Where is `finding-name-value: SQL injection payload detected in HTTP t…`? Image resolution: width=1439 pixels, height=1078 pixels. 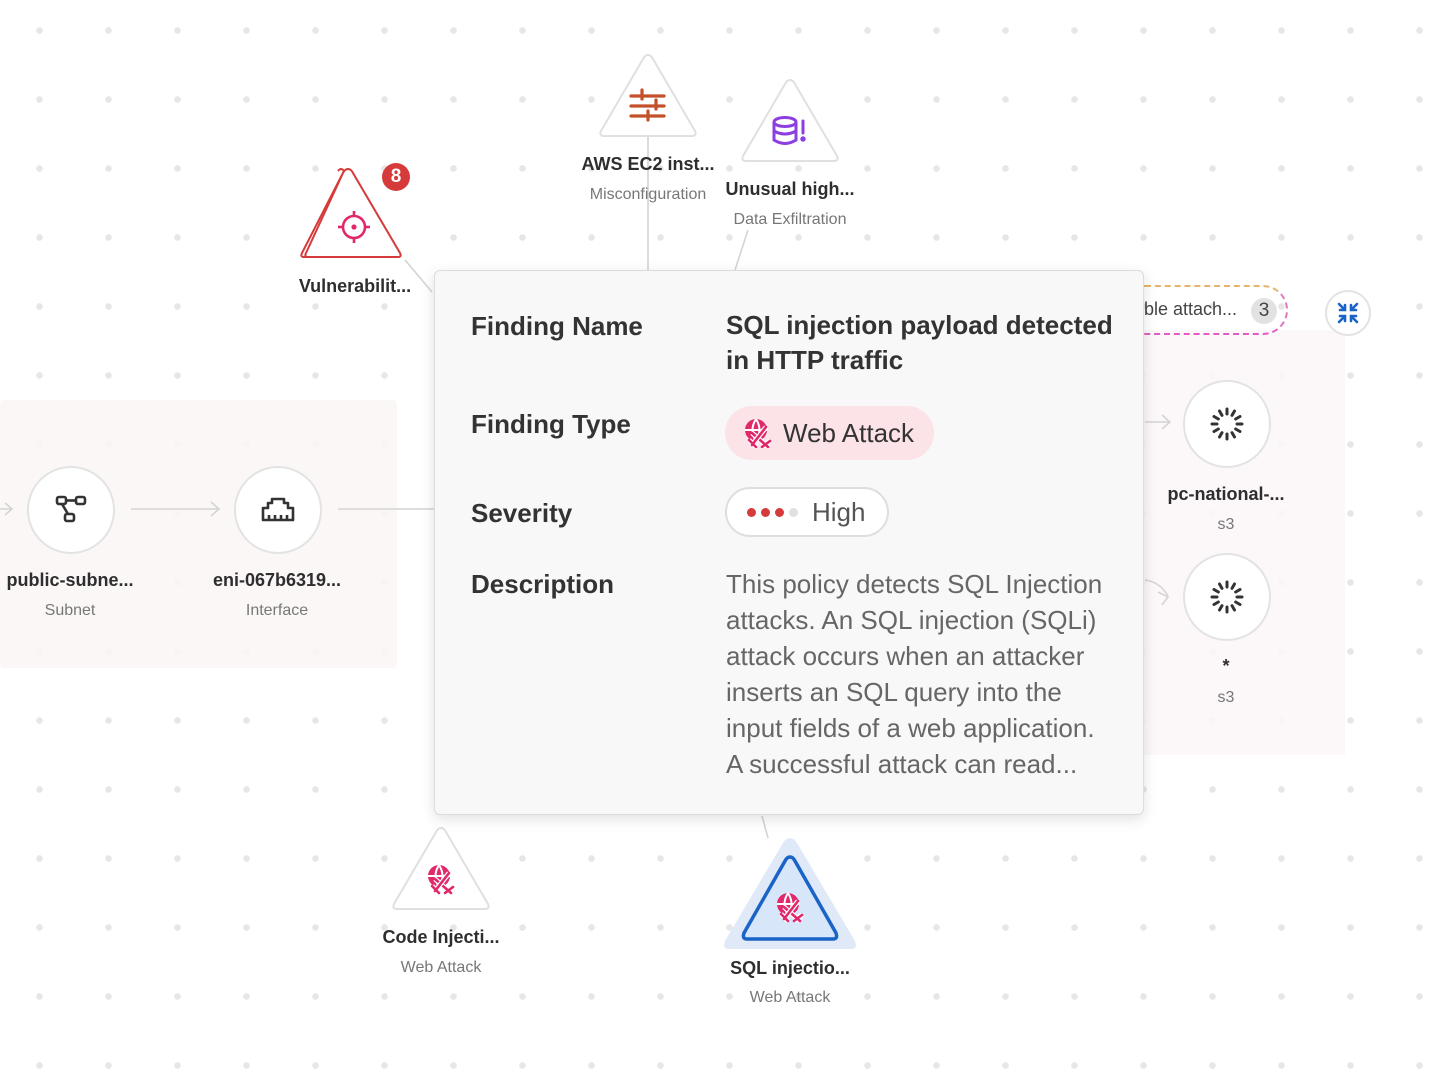 finding-name-value: SQL injection payload detected in HTTP t… is located at coordinates (919, 342).